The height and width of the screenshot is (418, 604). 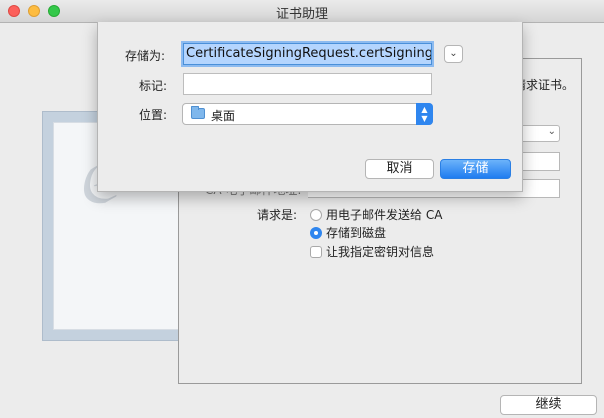 I want to click on expand-button: ⌄, so click(x=453, y=54).